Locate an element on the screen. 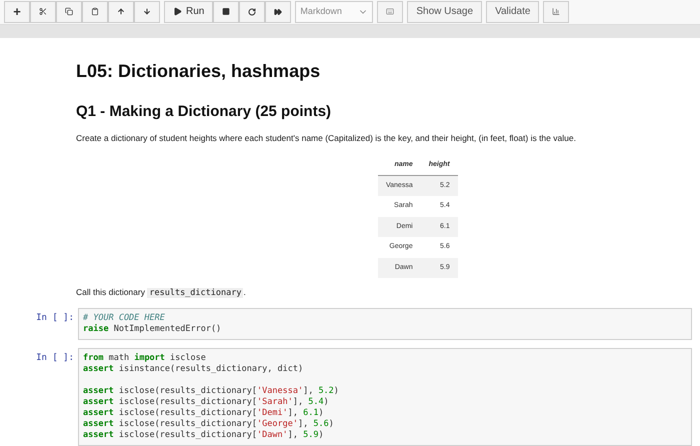 The height and width of the screenshot is (446, 700). code-line: # YOUR CODE HERE is located at coordinates (124, 318).